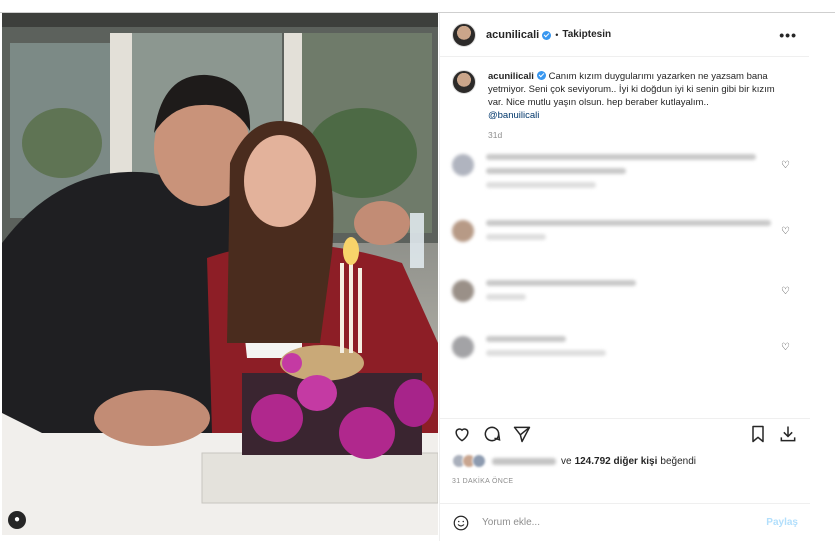 Image resolution: width=835 pixels, height=556 pixels. What do you see at coordinates (522, 434) in the screenshot?
I see `paper-plane-icon` at bounding box center [522, 434].